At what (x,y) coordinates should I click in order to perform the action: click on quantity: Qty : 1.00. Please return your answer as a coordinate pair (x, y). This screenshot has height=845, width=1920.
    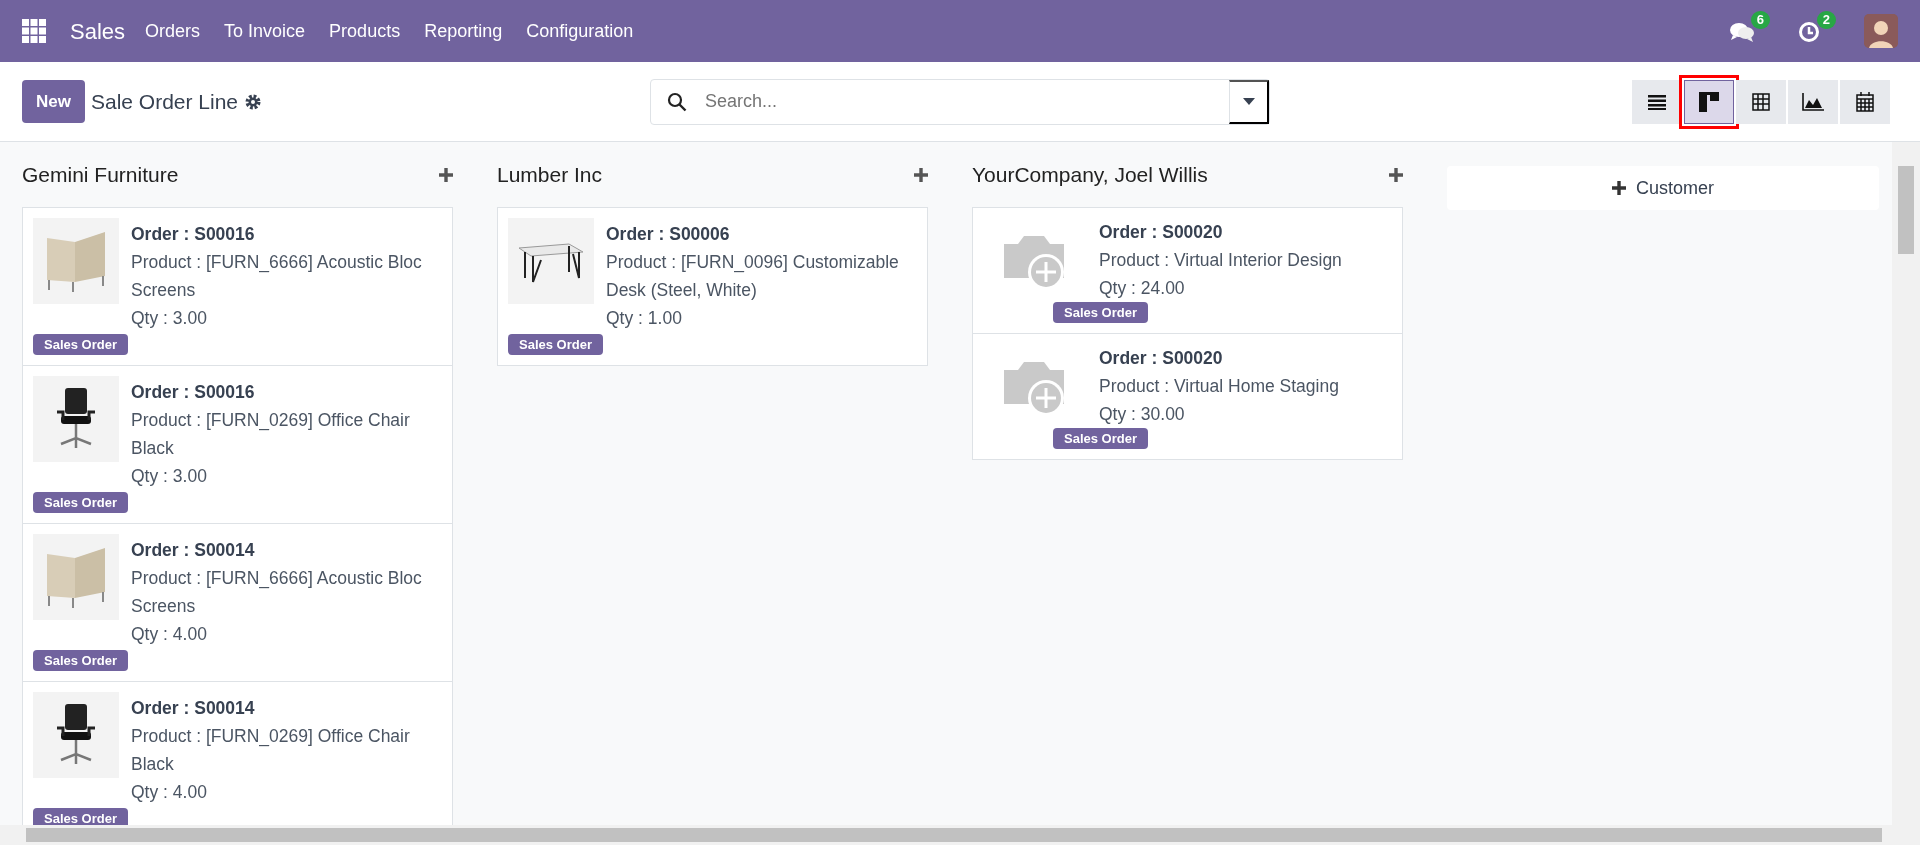
    Looking at the image, I should click on (644, 318).